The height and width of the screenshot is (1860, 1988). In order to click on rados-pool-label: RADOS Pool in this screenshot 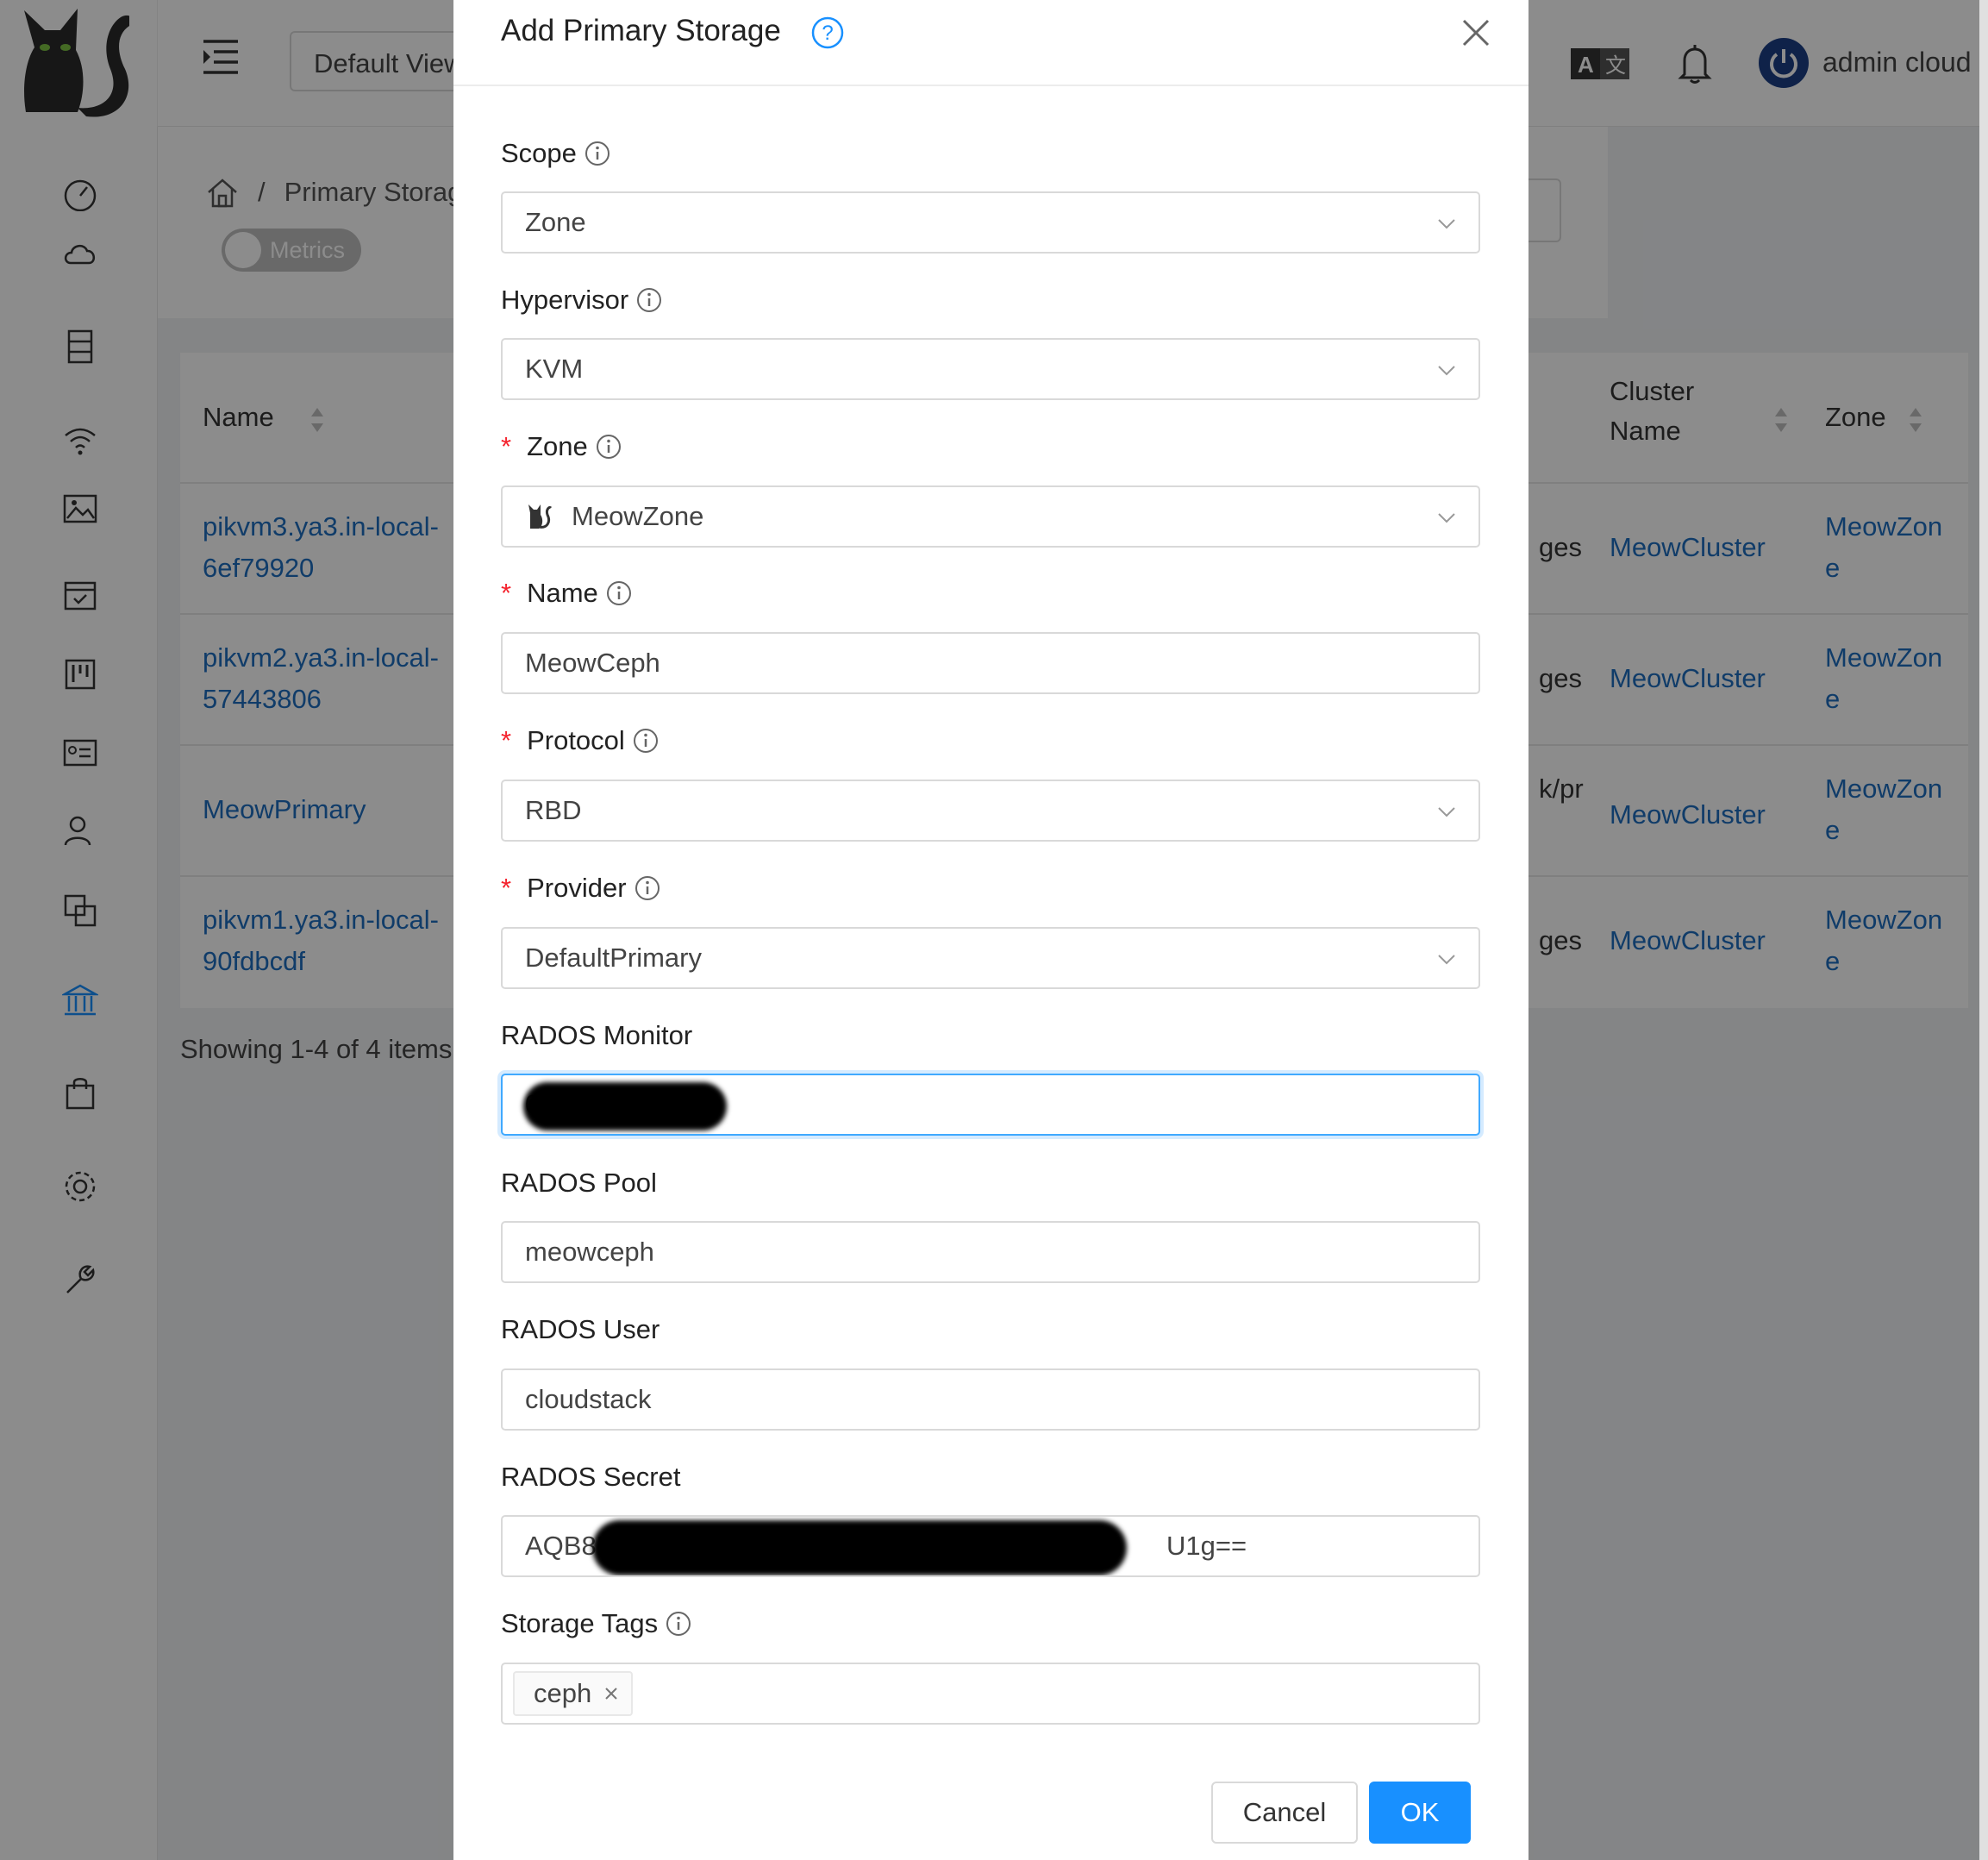, I will do `click(579, 1183)`.